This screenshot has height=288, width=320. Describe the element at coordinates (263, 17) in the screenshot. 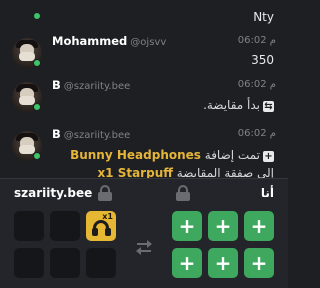

I see `message-text: Nty` at that location.